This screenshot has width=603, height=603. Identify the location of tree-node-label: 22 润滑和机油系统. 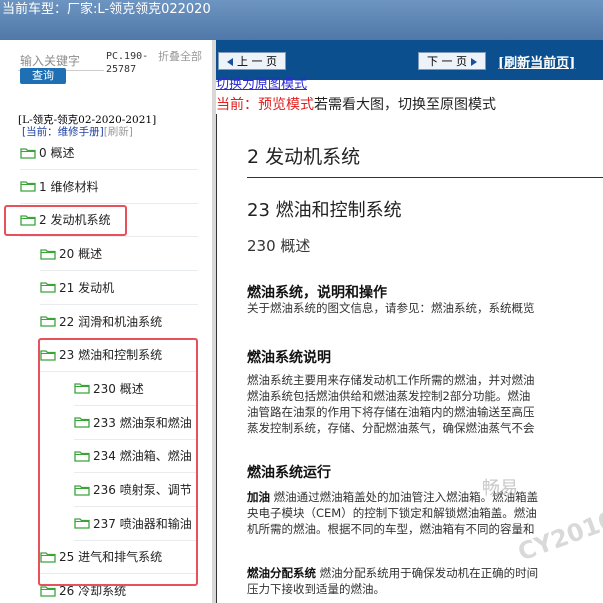
(111, 321).